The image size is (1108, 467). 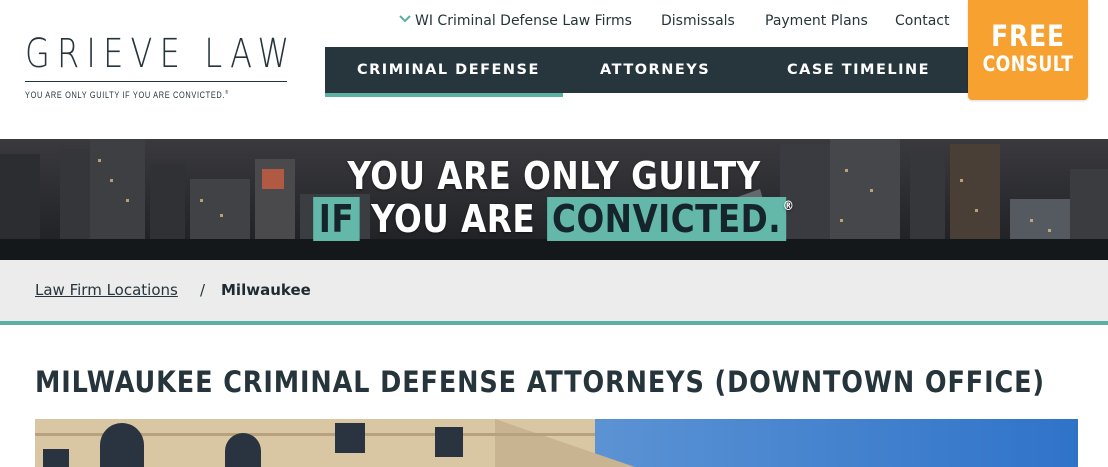 I want to click on main-nav: CRIMINAL DEFENSE ATTORNEYS CASE TIMELINE, so click(x=654, y=70).